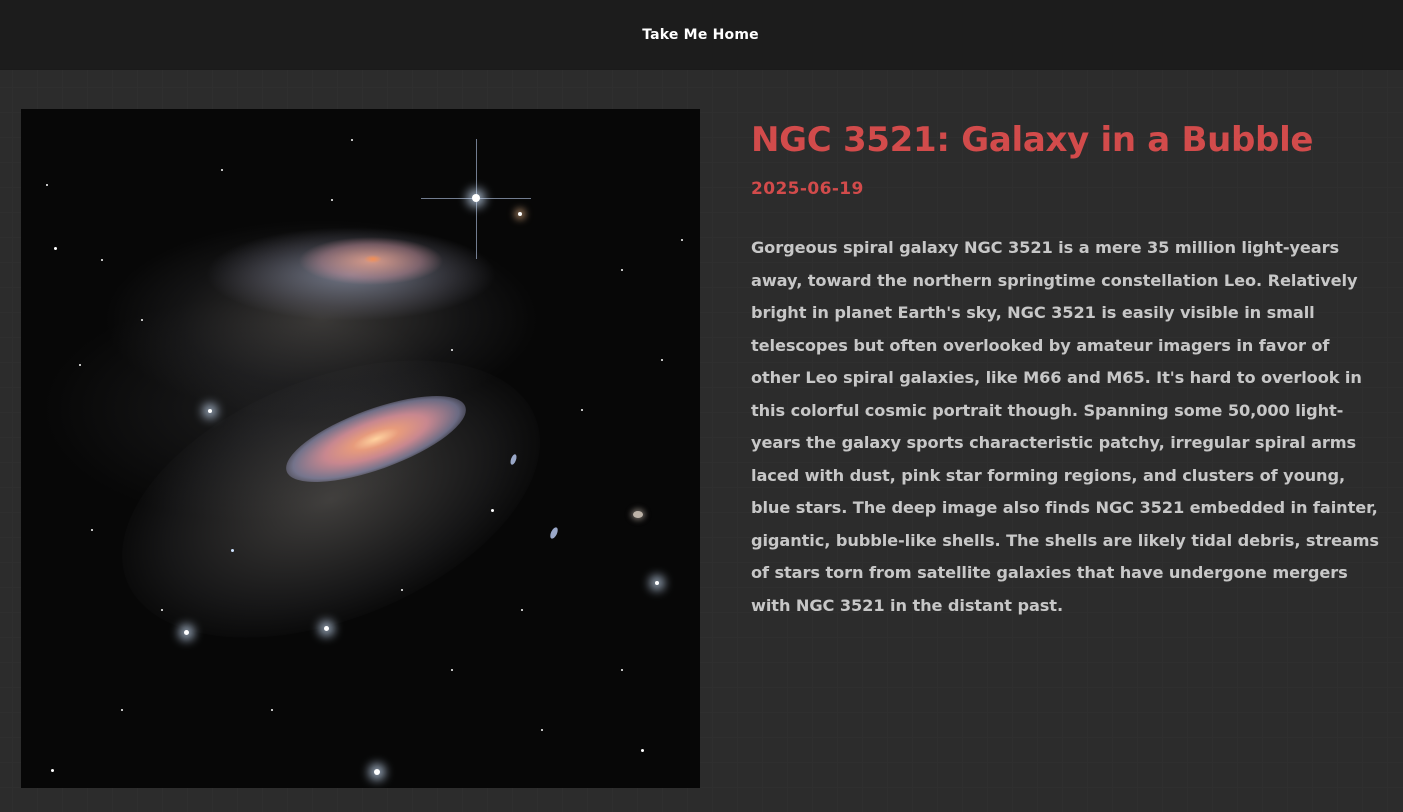 The width and height of the screenshot is (1403, 812). Describe the element at coordinates (807, 189) in the screenshot. I see `publish-date: 2025-06-19` at that location.